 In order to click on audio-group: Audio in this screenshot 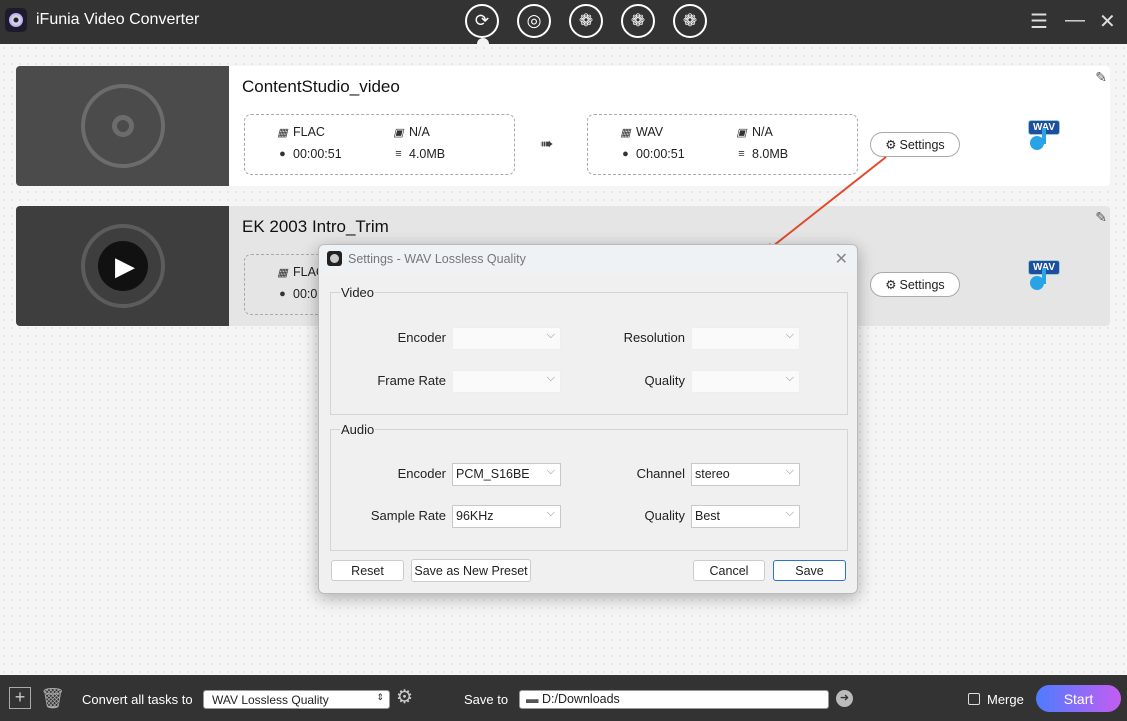, I will do `click(589, 486)`.